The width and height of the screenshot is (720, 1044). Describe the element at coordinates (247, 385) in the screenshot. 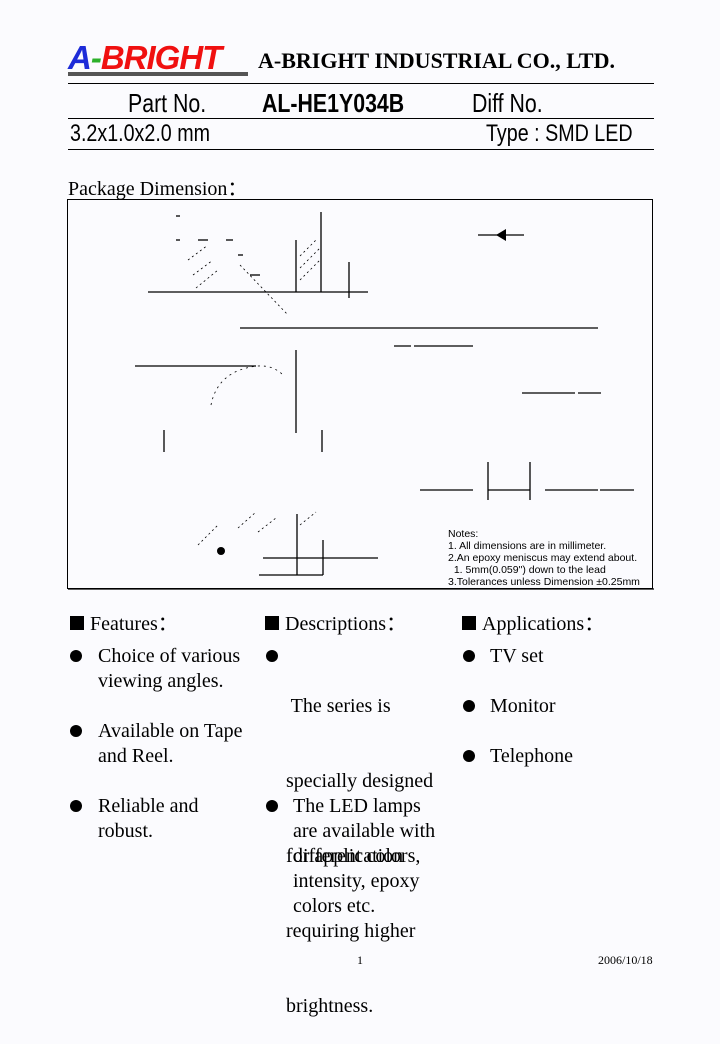

I see `curve-line` at that location.